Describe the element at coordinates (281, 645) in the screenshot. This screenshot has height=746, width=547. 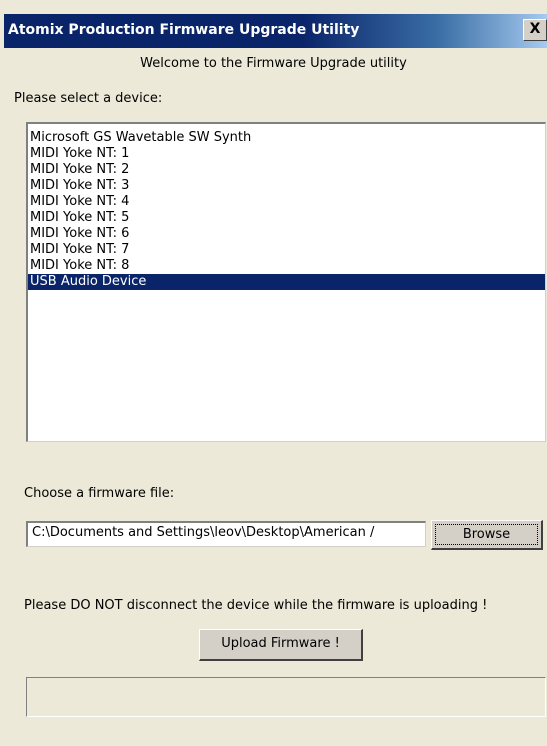
I see `upload-firmware-button: Upload Firmware !` at that location.